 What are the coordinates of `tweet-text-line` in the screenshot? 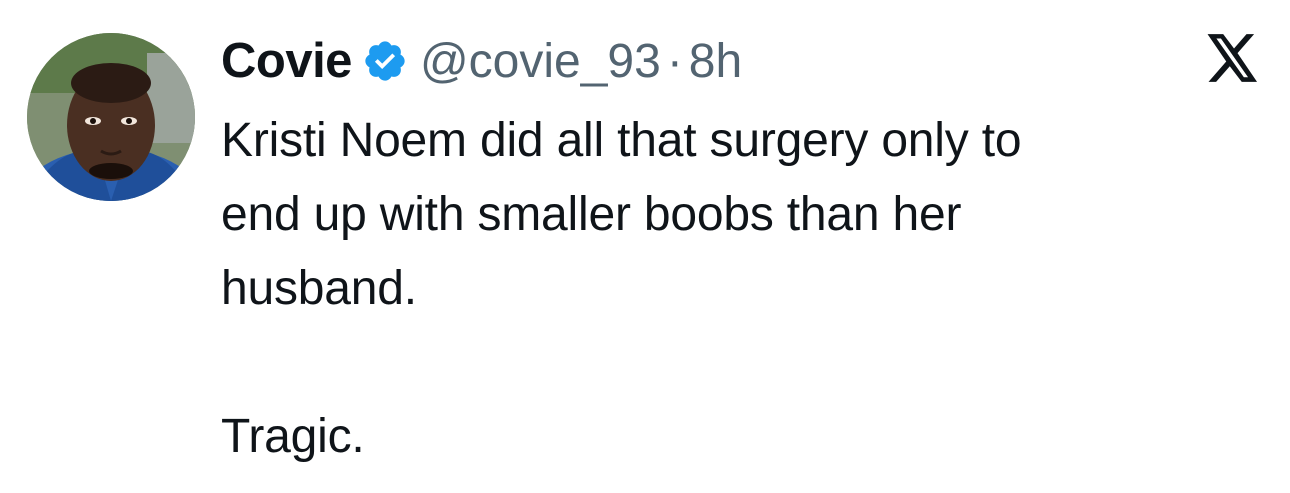 It's located at (721, 363).